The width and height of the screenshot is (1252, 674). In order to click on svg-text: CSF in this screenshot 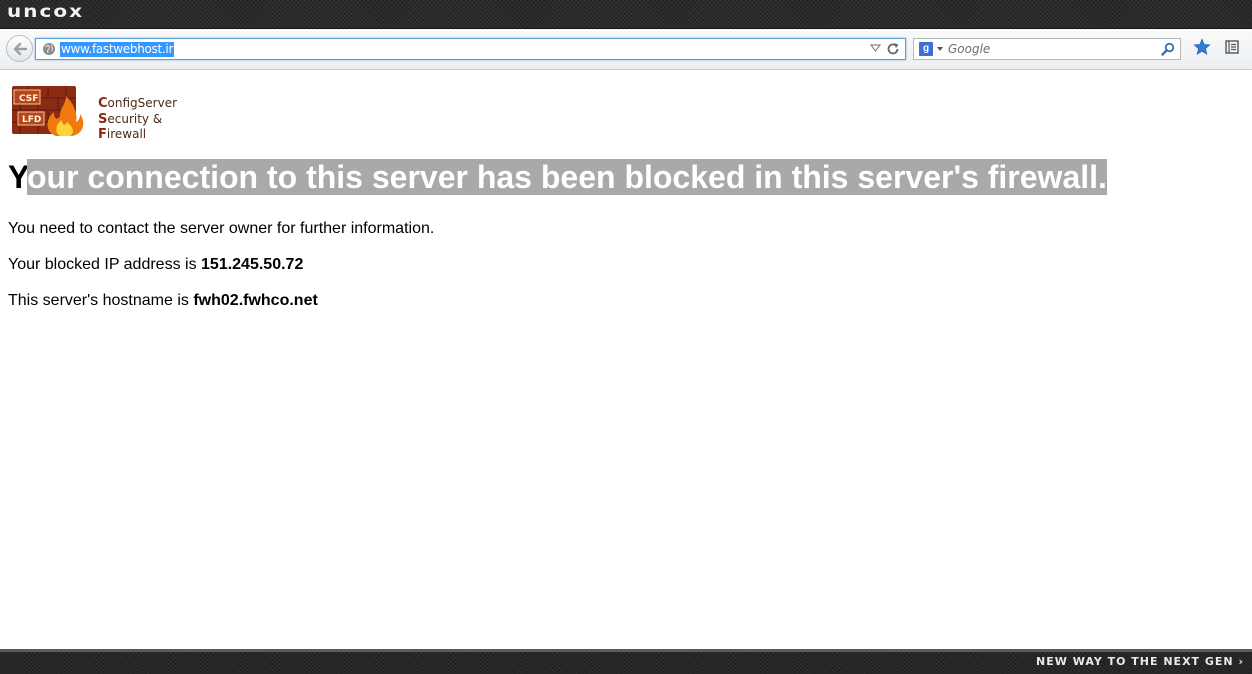, I will do `click(28, 99)`.